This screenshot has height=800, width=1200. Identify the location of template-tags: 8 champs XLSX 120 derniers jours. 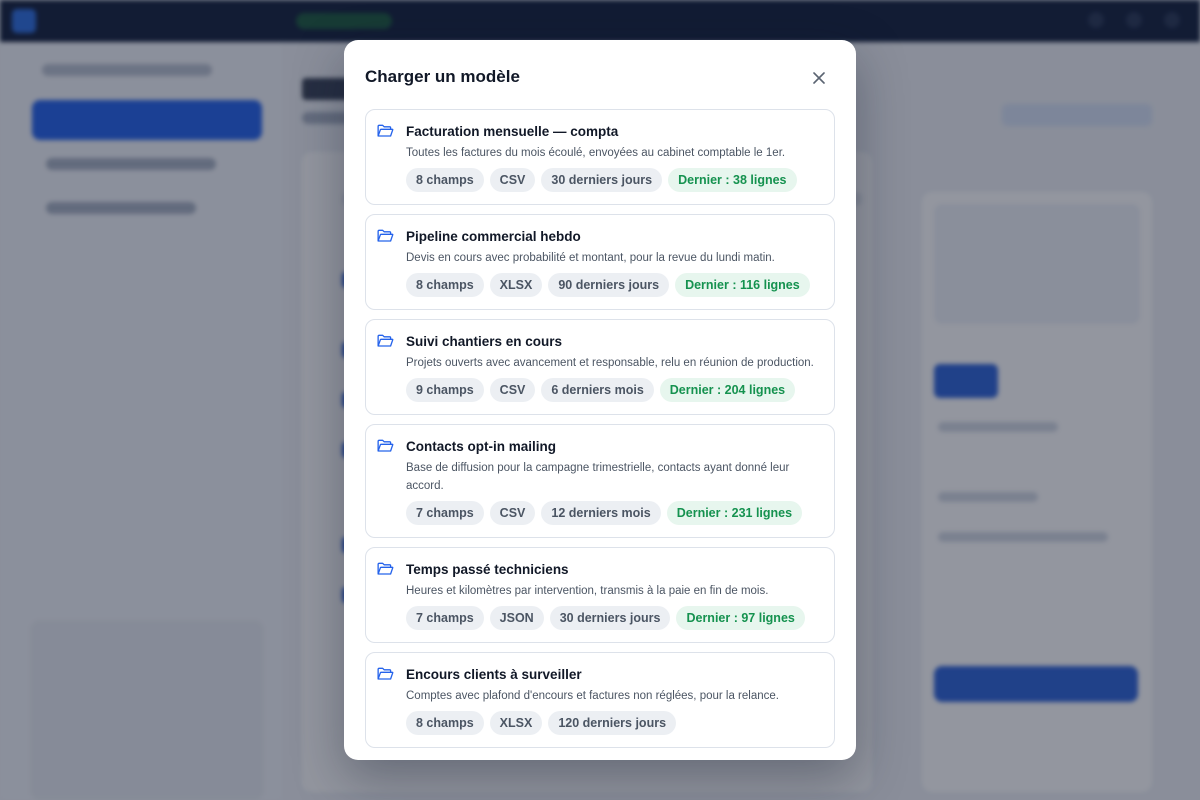
(612, 723).